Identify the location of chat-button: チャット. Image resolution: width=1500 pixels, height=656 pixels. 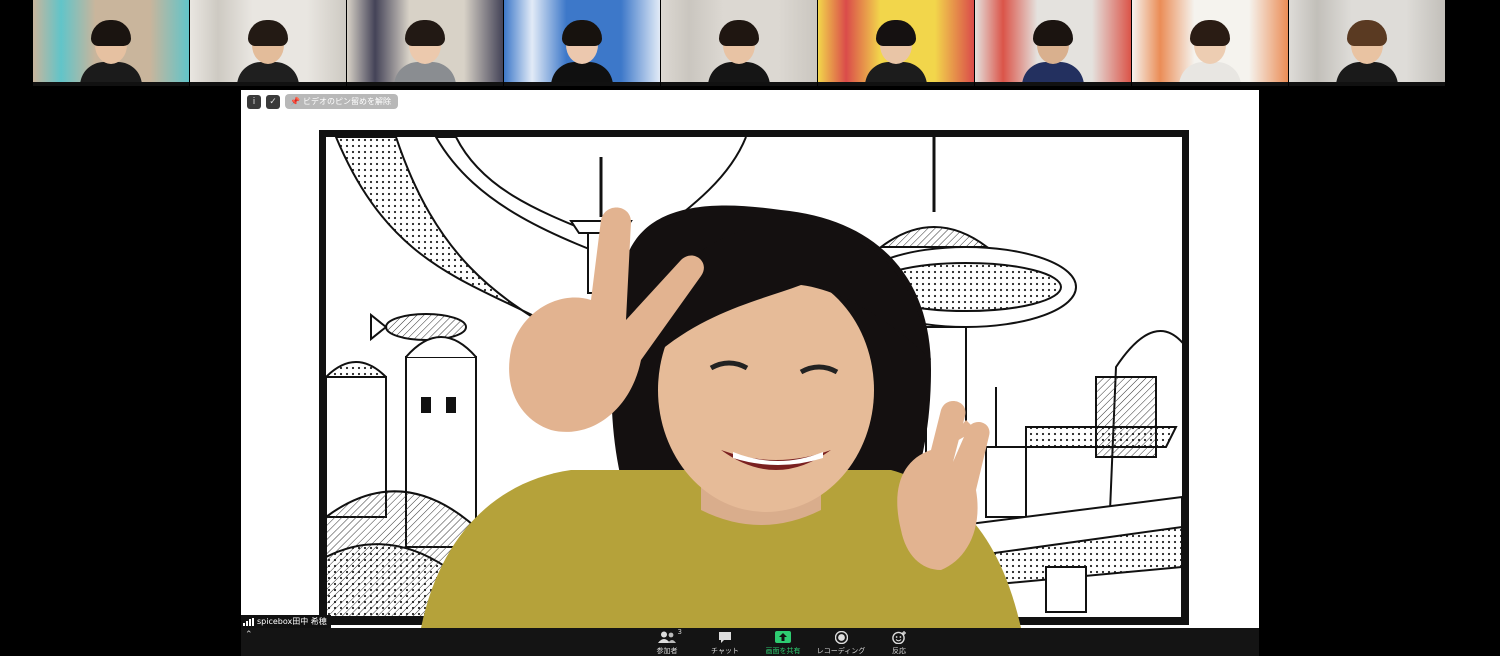
(725, 643).